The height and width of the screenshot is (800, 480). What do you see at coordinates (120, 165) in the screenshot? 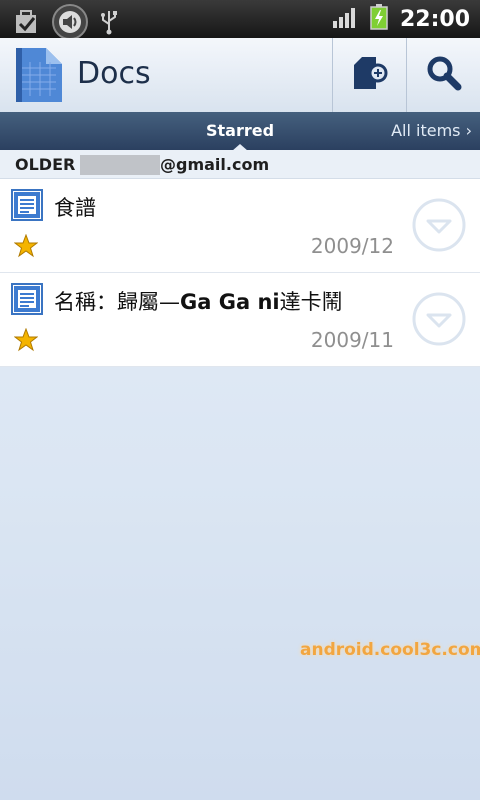
I see `redacted-email-mask` at bounding box center [120, 165].